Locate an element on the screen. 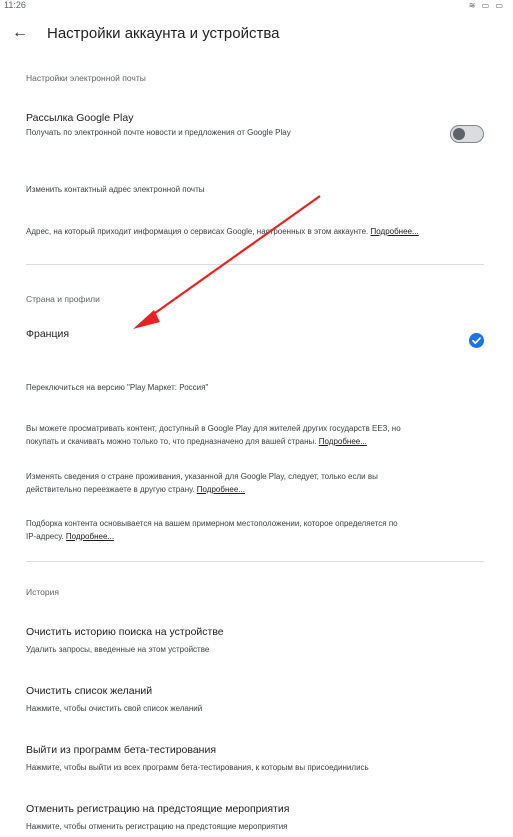  page-title: Настройки аккаунта и устройства is located at coordinates (163, 33).